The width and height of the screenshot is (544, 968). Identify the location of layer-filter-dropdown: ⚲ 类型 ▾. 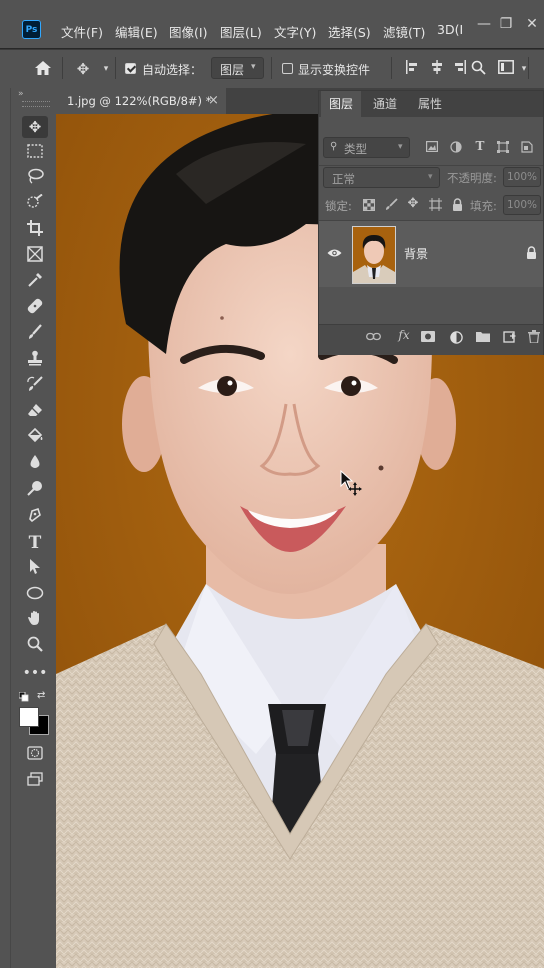
(366, 147).